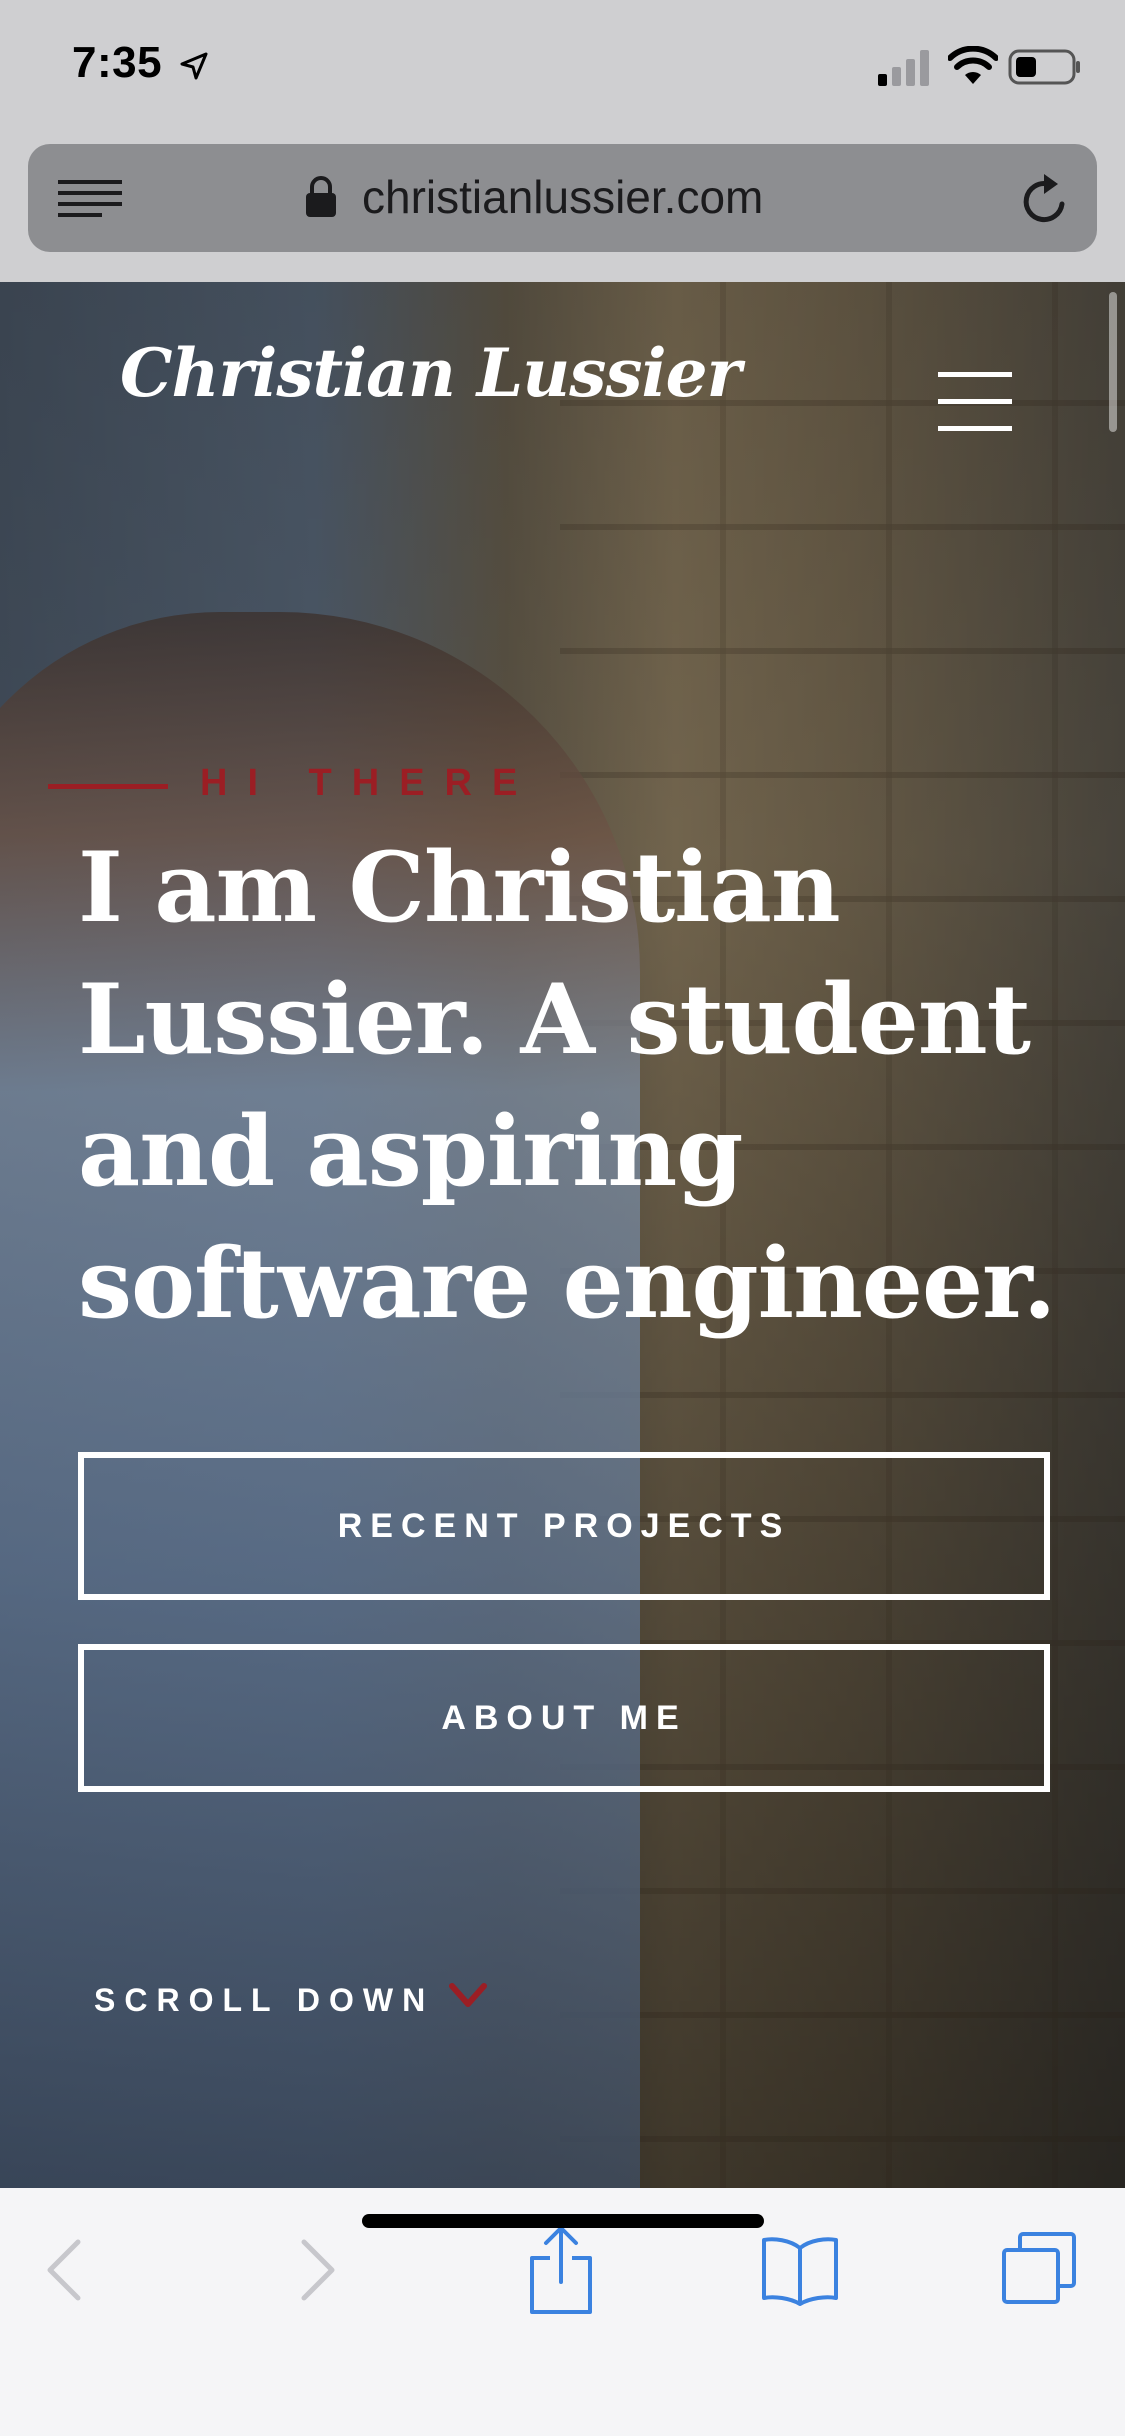 The image size is (1125, 2436). I want to click on page-scrollbar, so click(1113, 362).